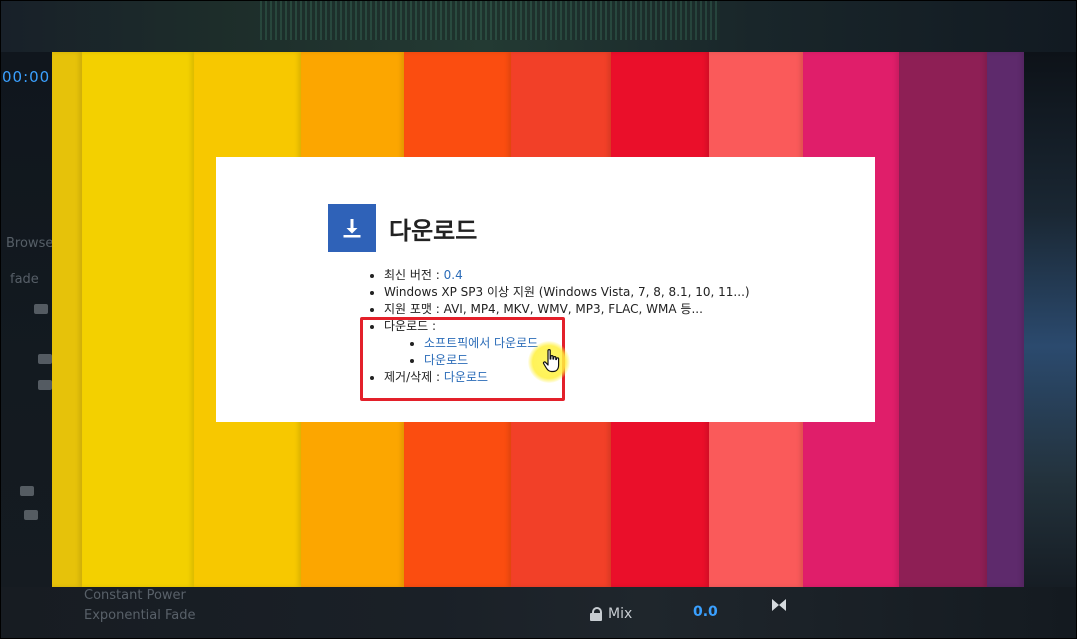 The height and width of the screenshot is (639, 1077). I want to click on constant-power-label: Constant Power, so click(135, 595).